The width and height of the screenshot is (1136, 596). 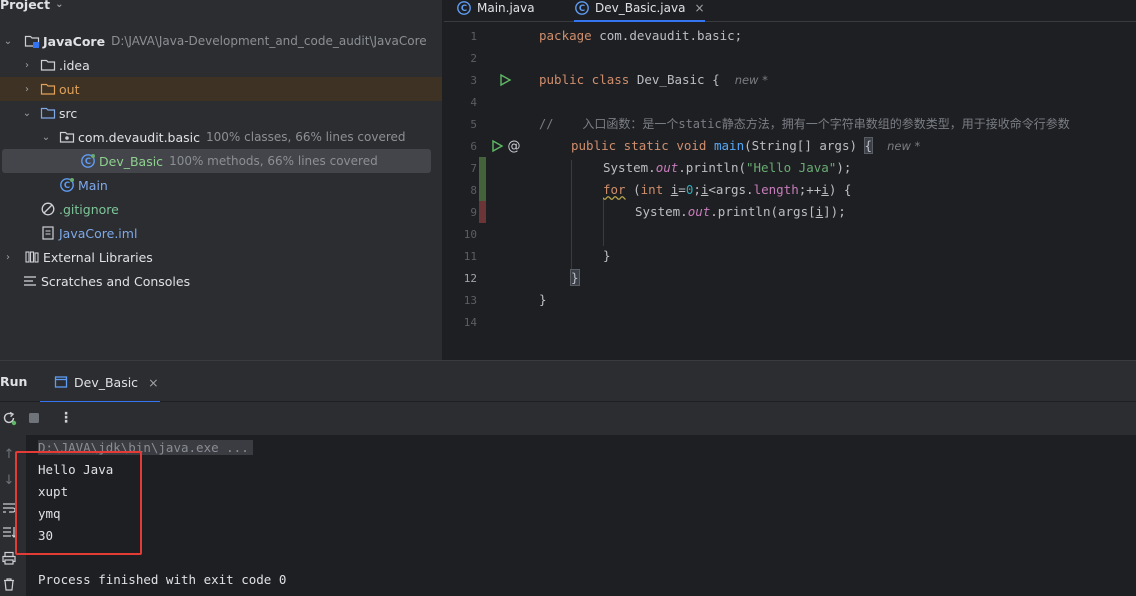 I want to click on tree-label: src, so click(x=68, y=113).